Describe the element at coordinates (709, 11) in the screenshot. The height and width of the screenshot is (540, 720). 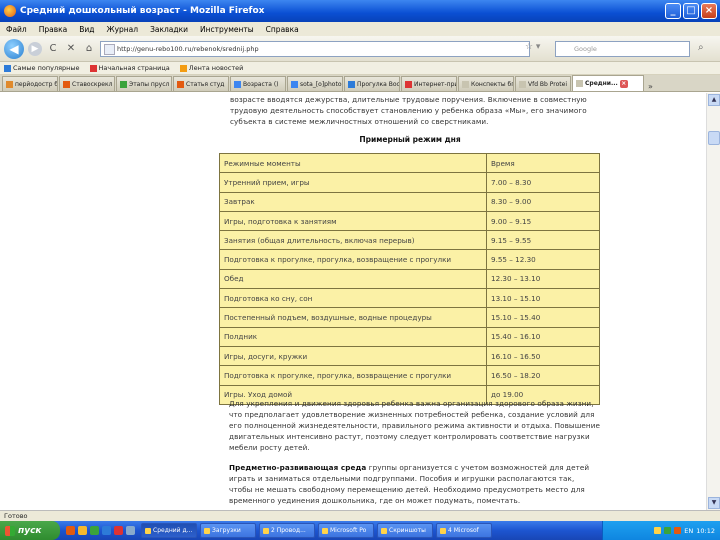
I see `close-button: ×` at that location.